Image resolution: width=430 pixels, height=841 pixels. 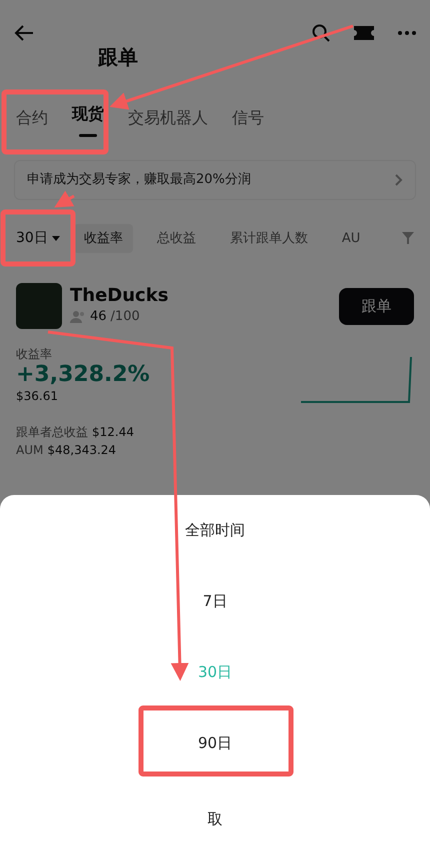 What do you see at coordinates (125, 317) in the screenshot?
I see `follower-capacity: /100` at bounding box center [125, 317].